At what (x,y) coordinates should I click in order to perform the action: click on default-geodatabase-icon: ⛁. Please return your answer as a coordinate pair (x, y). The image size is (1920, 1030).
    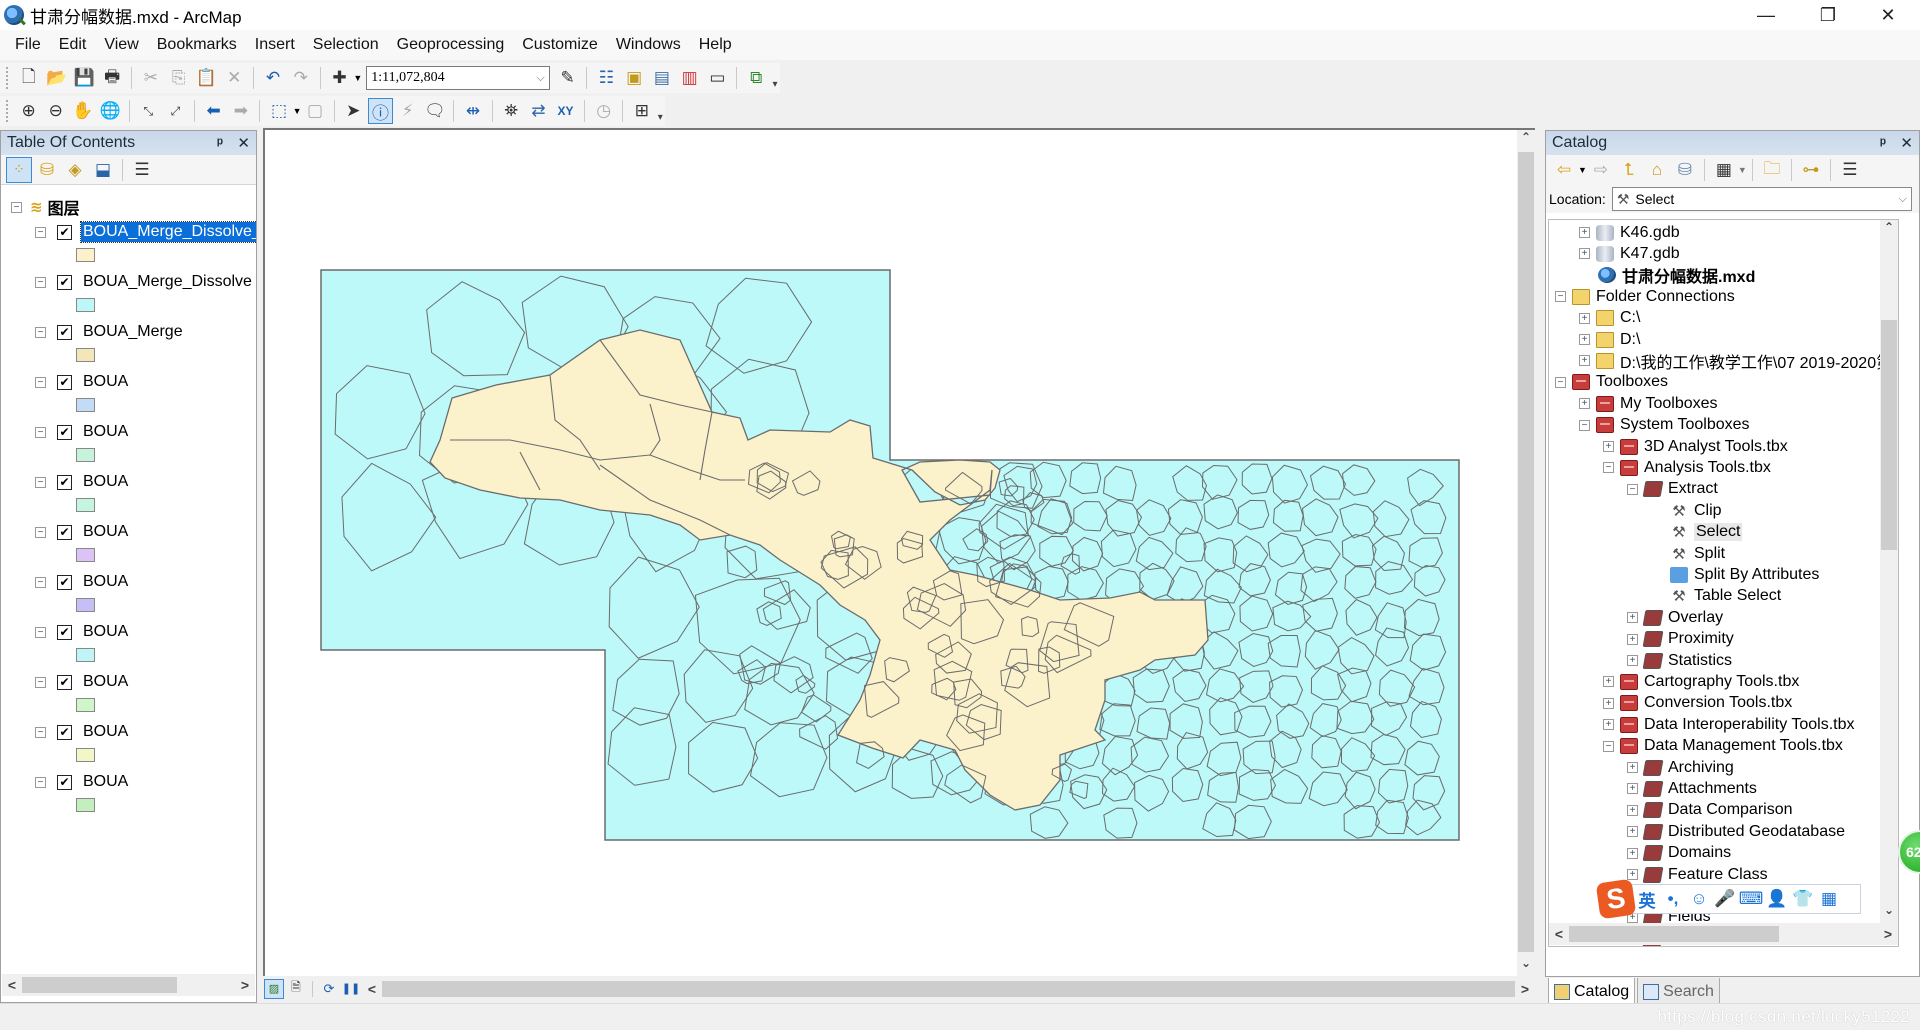
    Looking at the image, I should click on (1685, 170).